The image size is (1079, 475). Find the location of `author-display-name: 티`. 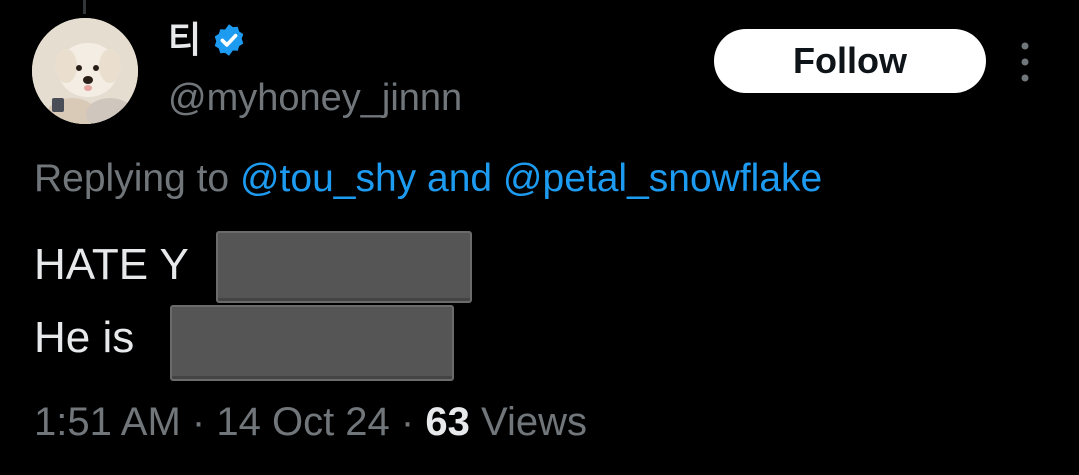

author-display-name: 티 is located at coordinates (184, 40).